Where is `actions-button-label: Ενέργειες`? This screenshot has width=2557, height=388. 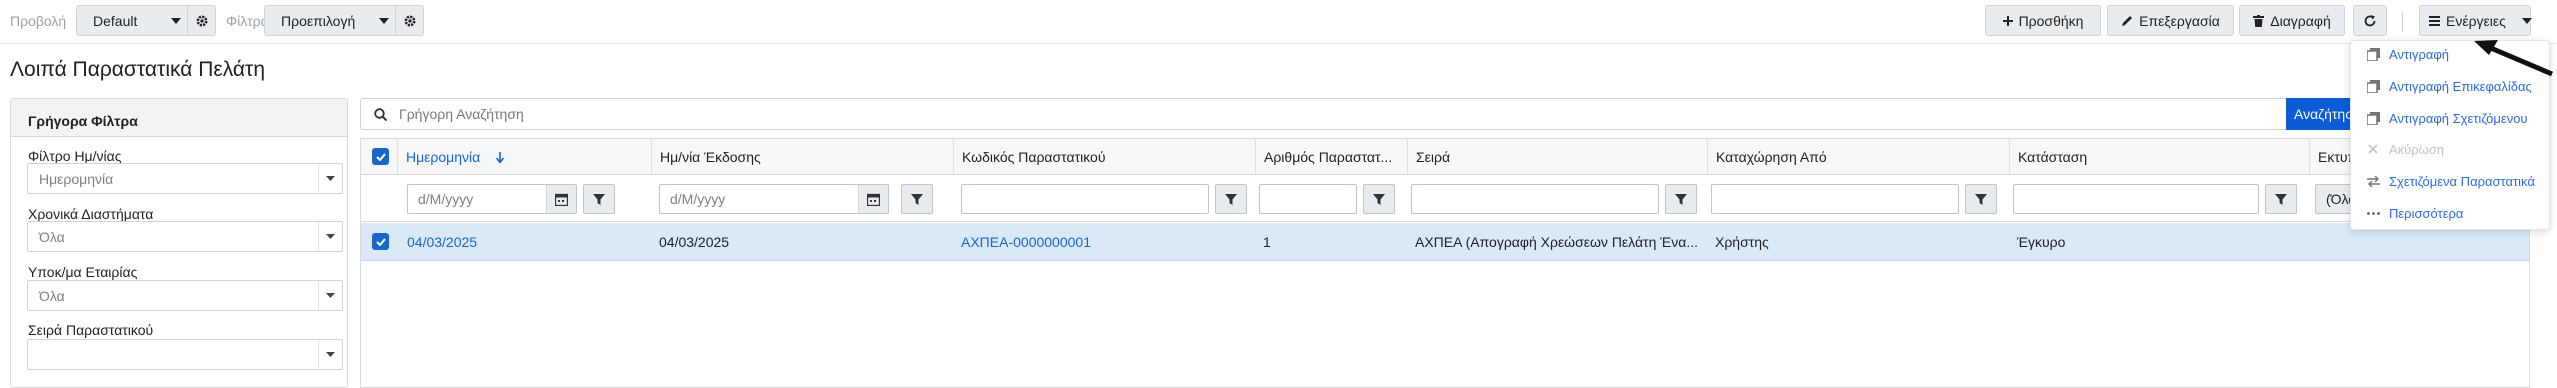
actions-button-label: Ενέργειες is located at coordinates (2476, 20).